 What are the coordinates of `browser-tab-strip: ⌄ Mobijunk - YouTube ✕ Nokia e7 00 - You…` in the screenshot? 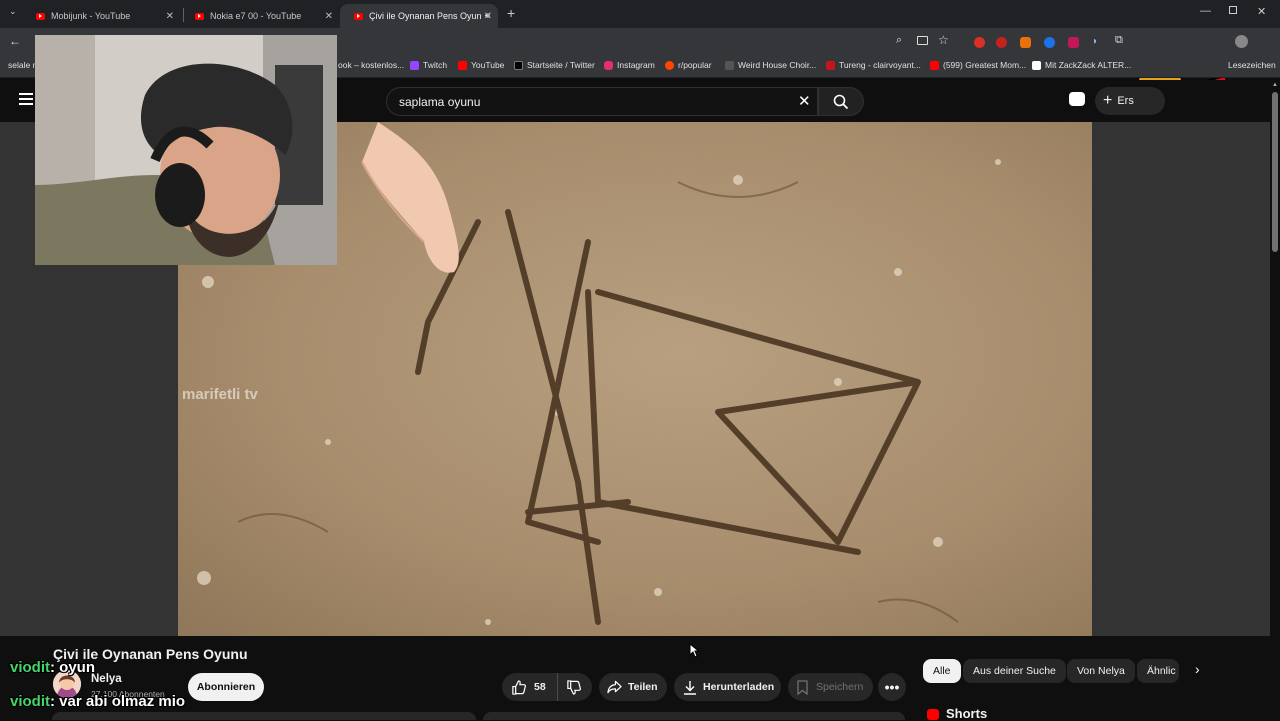 It's located at (640, 14).